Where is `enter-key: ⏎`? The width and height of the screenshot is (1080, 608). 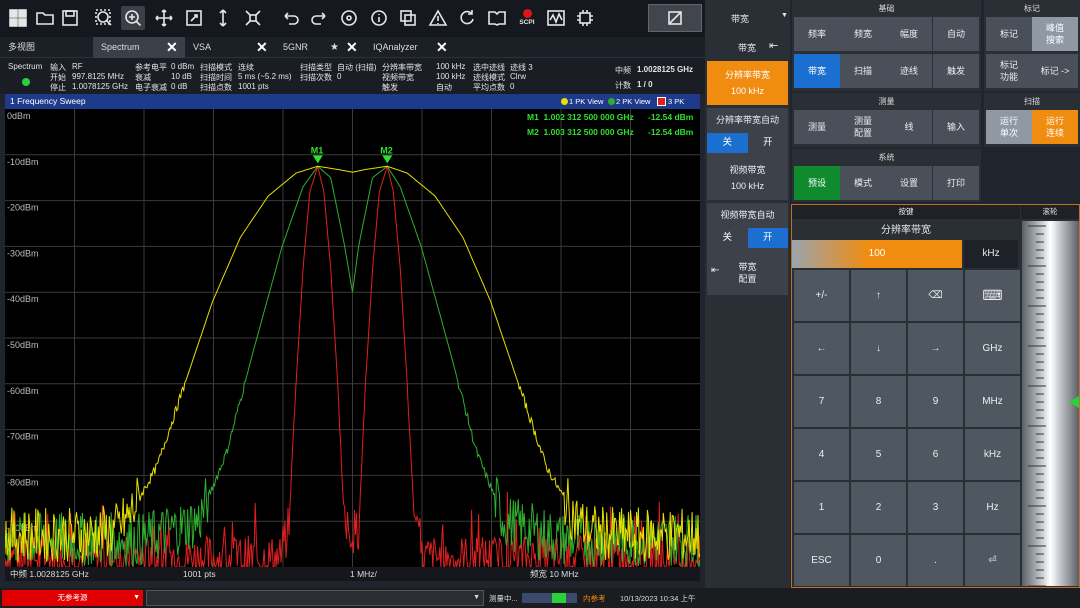
enter-key: ⏎ is located at coordinates (992, 560).